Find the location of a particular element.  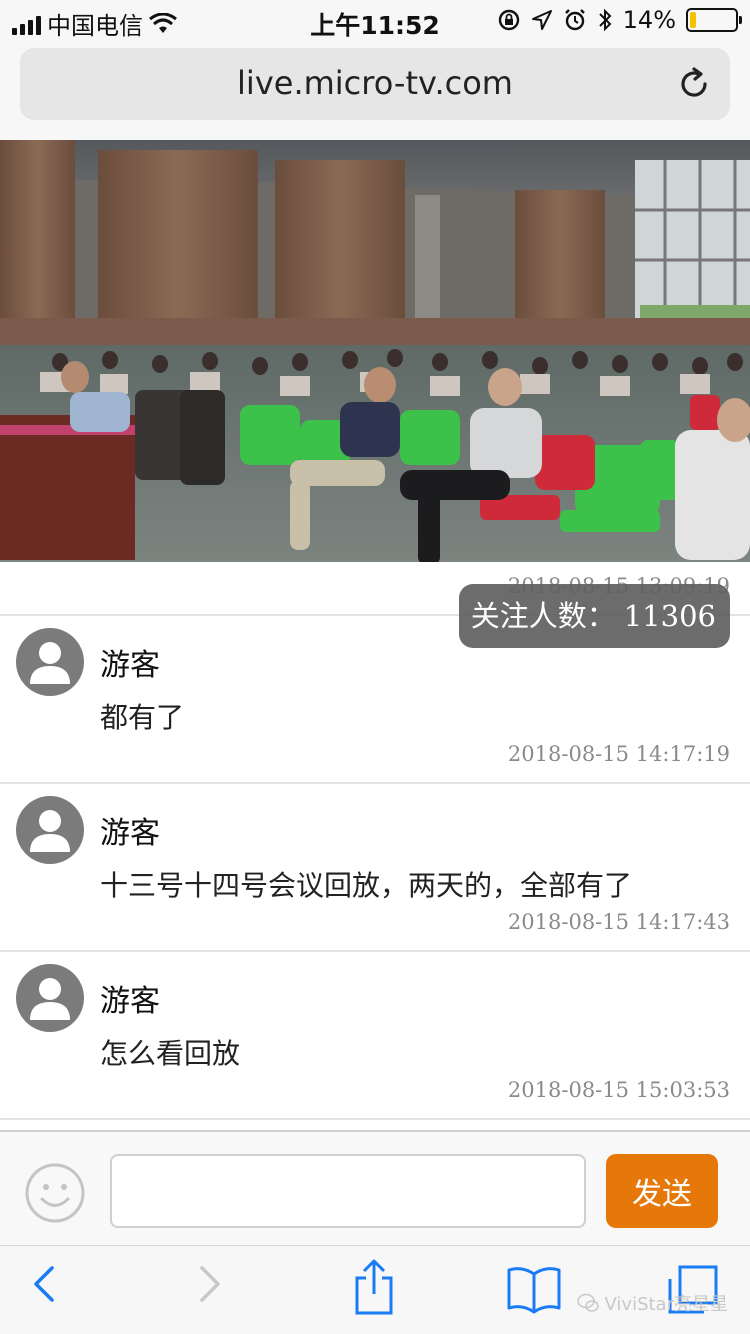

comment-text: 都有了 is located at coordinates (142, 717).